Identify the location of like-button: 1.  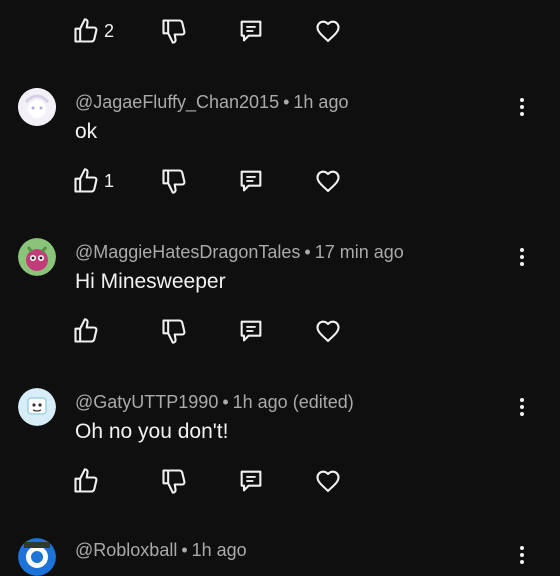
(93, 181).